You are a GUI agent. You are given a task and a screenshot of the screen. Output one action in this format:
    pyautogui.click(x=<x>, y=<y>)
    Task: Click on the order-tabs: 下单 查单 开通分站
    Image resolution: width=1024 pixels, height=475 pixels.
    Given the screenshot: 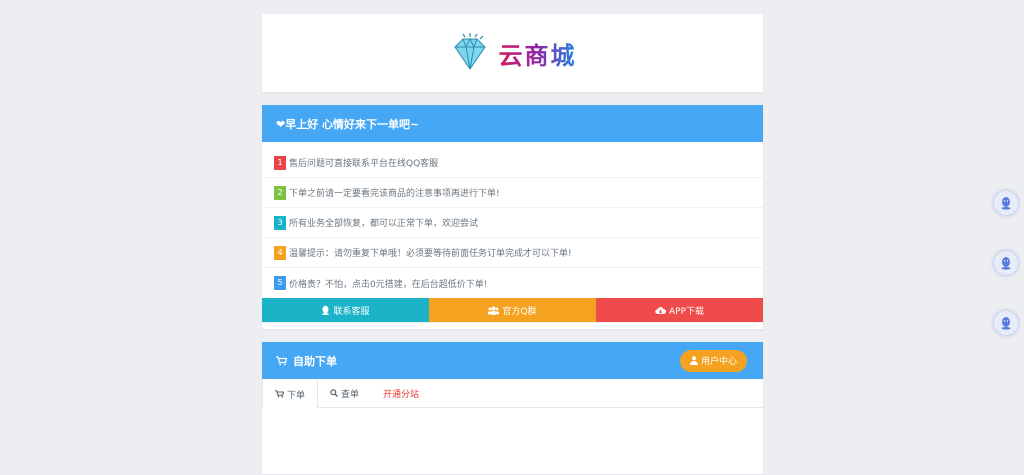 What is the action you would take?
    pyautogui.click(x=512, y=393)
    